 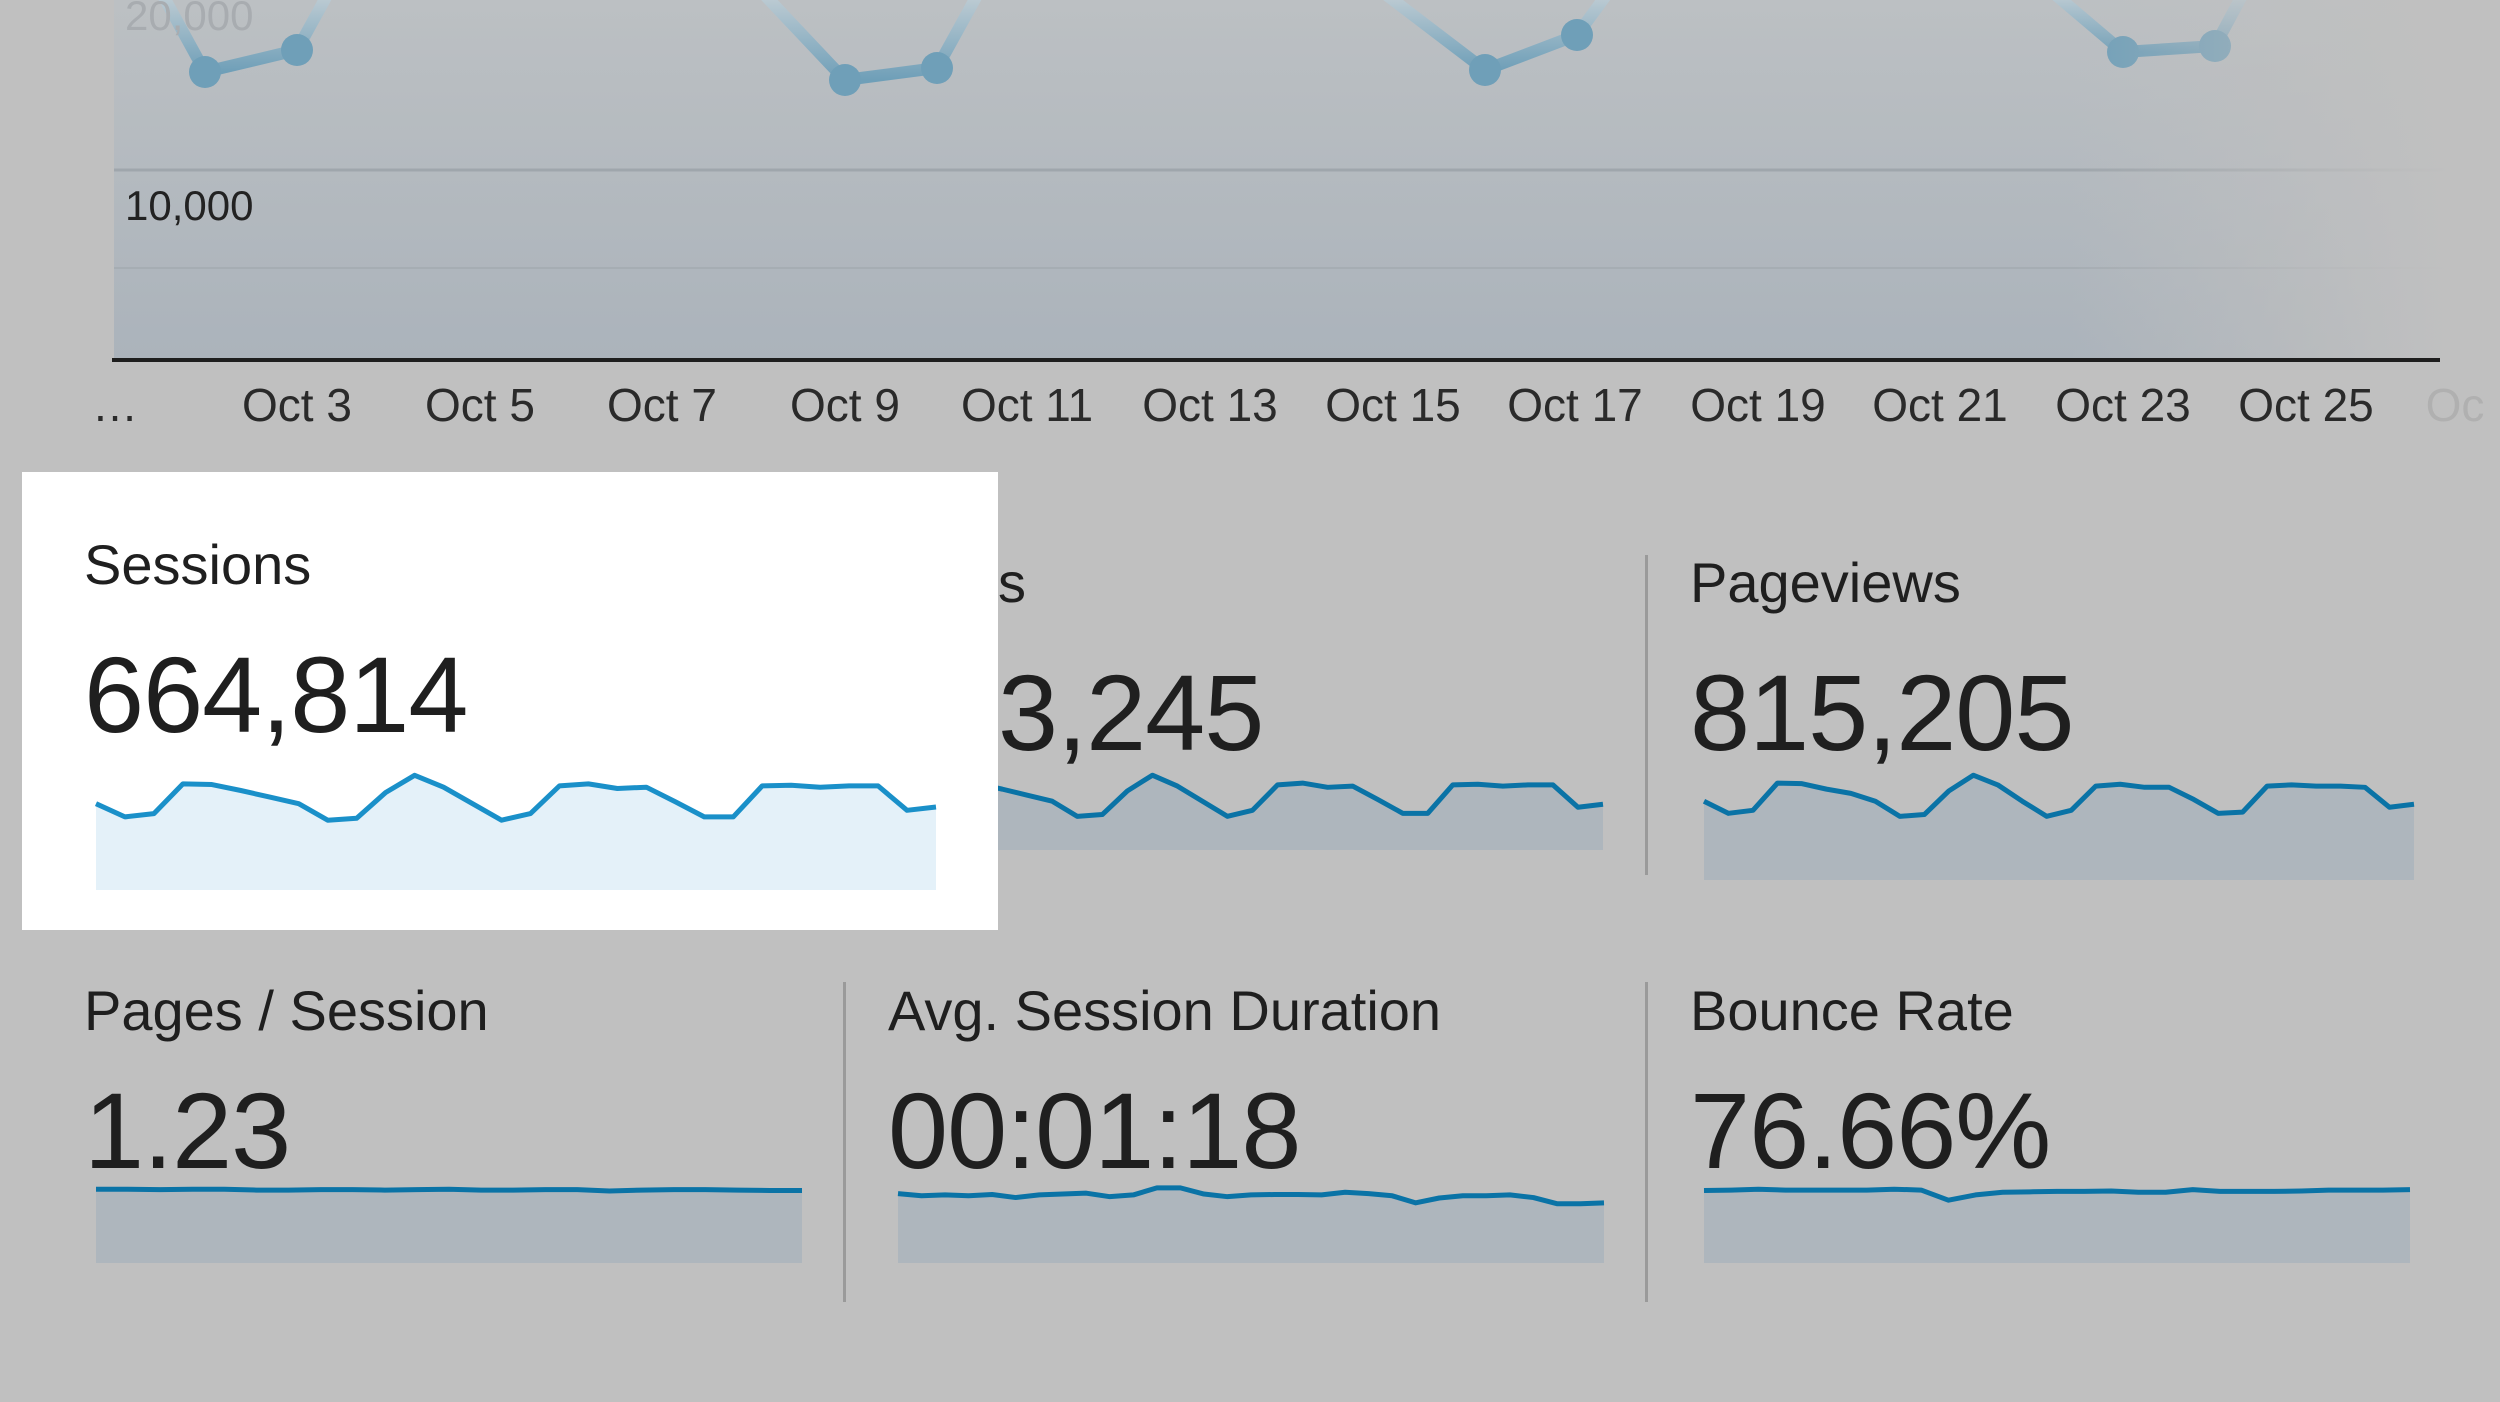 What do you see at coordinates (1165, 1010) in the screenshot?
I see `metric-label: Avg. Session Duration` at bounding box center [1165, 1010].